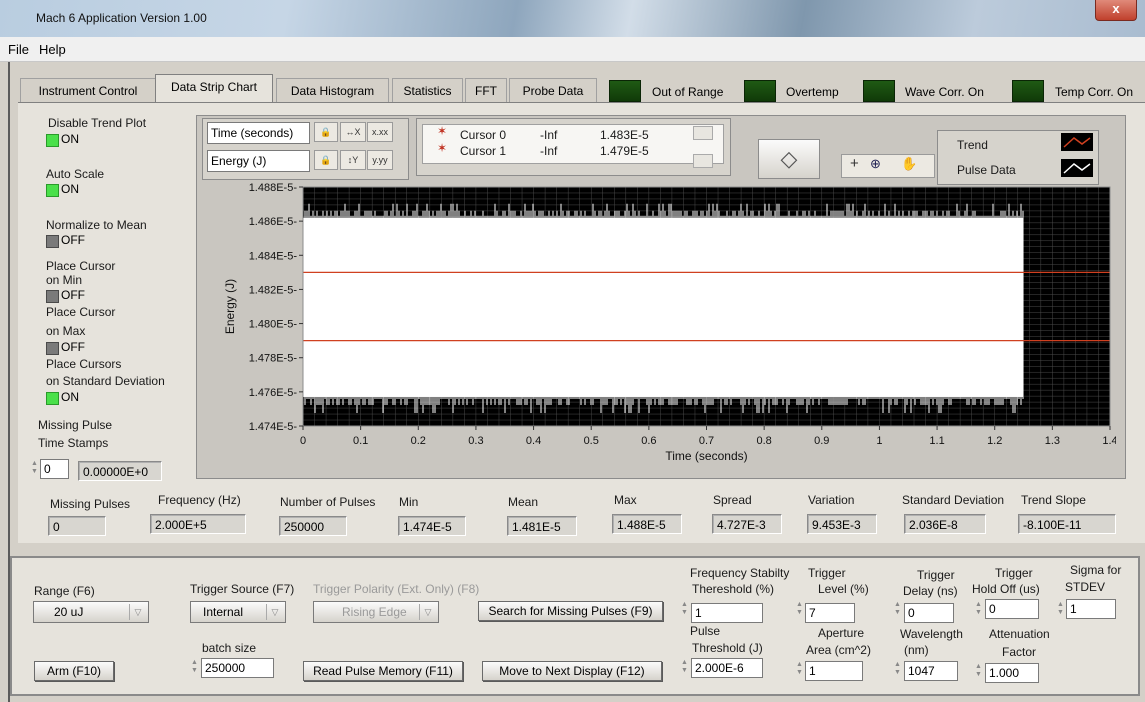  I want to click on missing-ts-index-spinner: ▲ ▼, so click(34, 469).